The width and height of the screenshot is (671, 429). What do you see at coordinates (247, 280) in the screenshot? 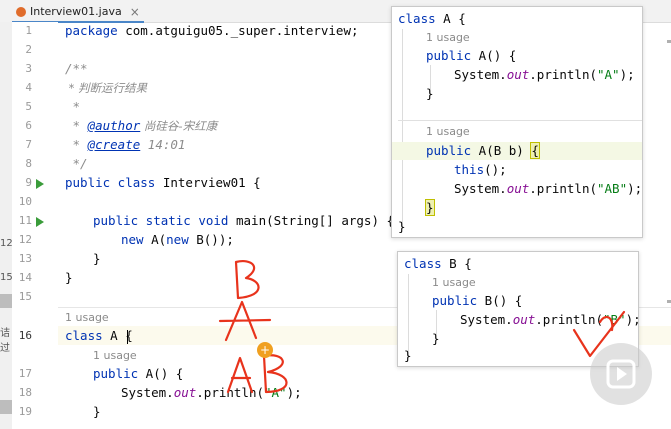
I see `handwritten-letter-b` at bounding box center [247, 280].